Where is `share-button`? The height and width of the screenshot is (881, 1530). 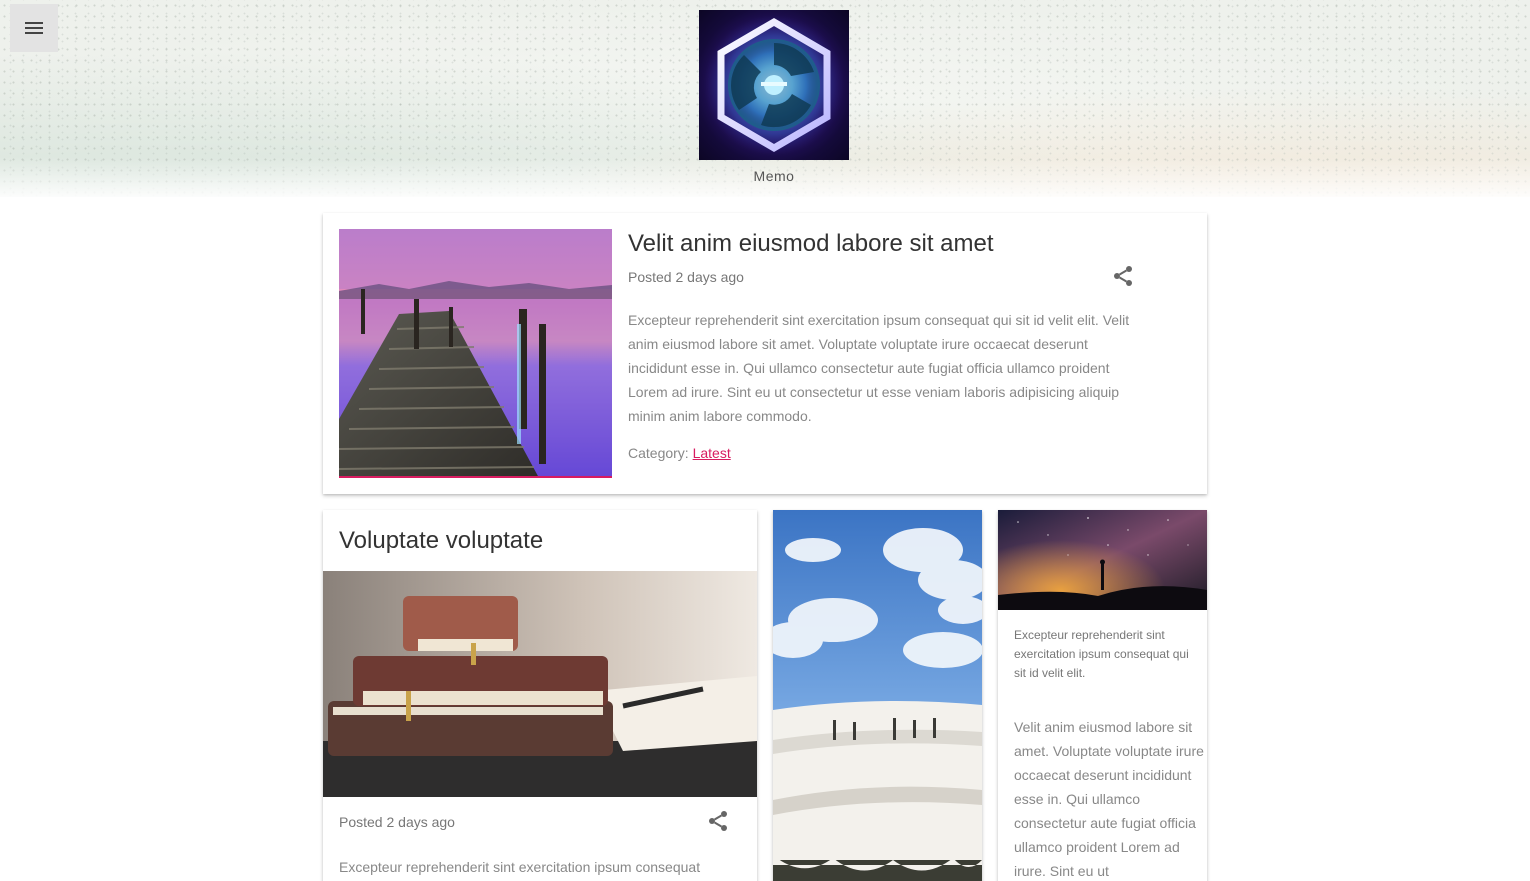
share-button is located at coordinates (718, 821).